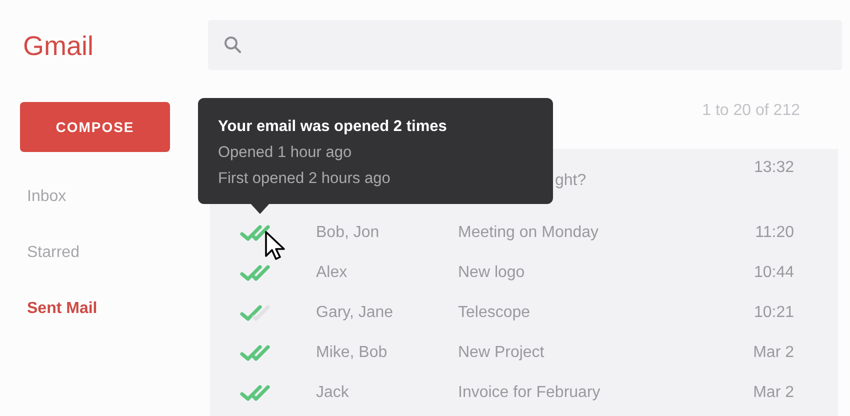  I want to click on tooltip-title: Your email was opened 2 times, so click(332, 127).